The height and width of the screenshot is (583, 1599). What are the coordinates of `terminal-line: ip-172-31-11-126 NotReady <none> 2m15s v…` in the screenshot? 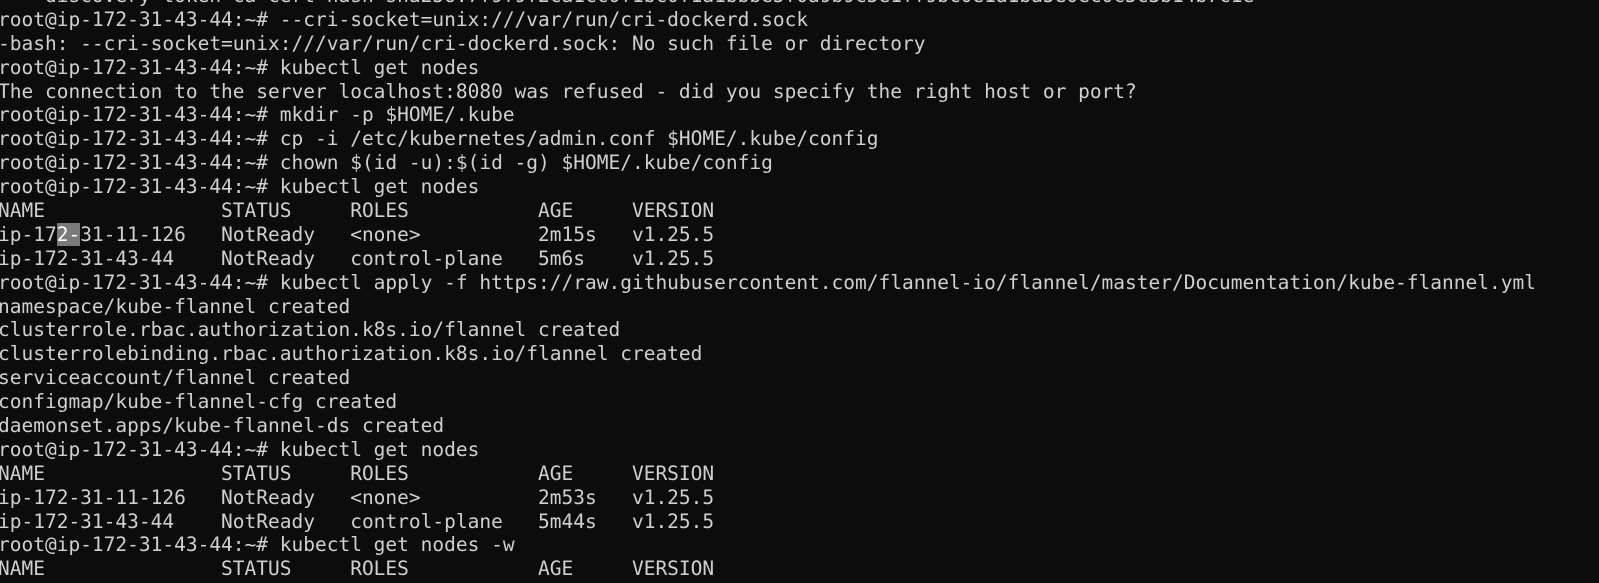 It's located at (799, 234).